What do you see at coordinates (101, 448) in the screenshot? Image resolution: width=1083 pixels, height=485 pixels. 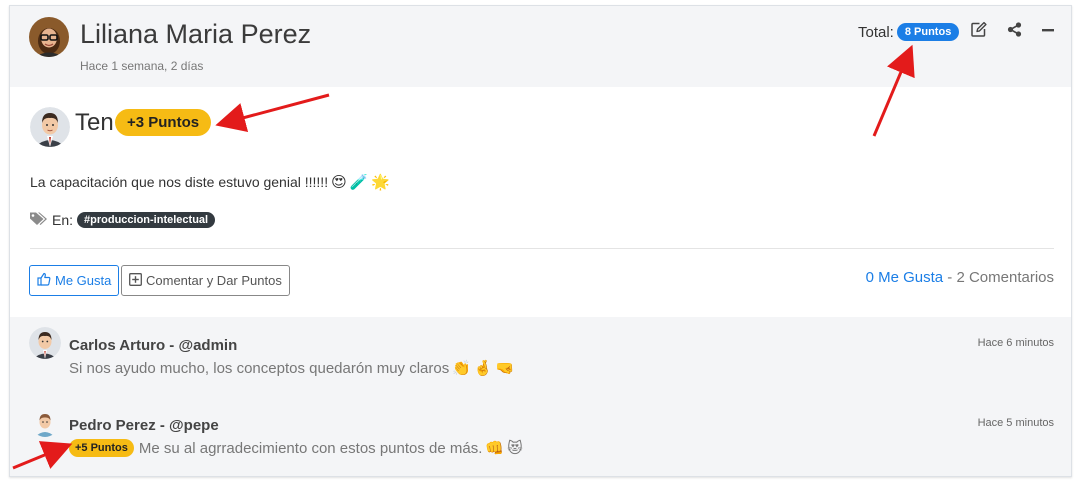 I see `comment-points-badge: +5 Puntos` at bounding box center [101, 448].